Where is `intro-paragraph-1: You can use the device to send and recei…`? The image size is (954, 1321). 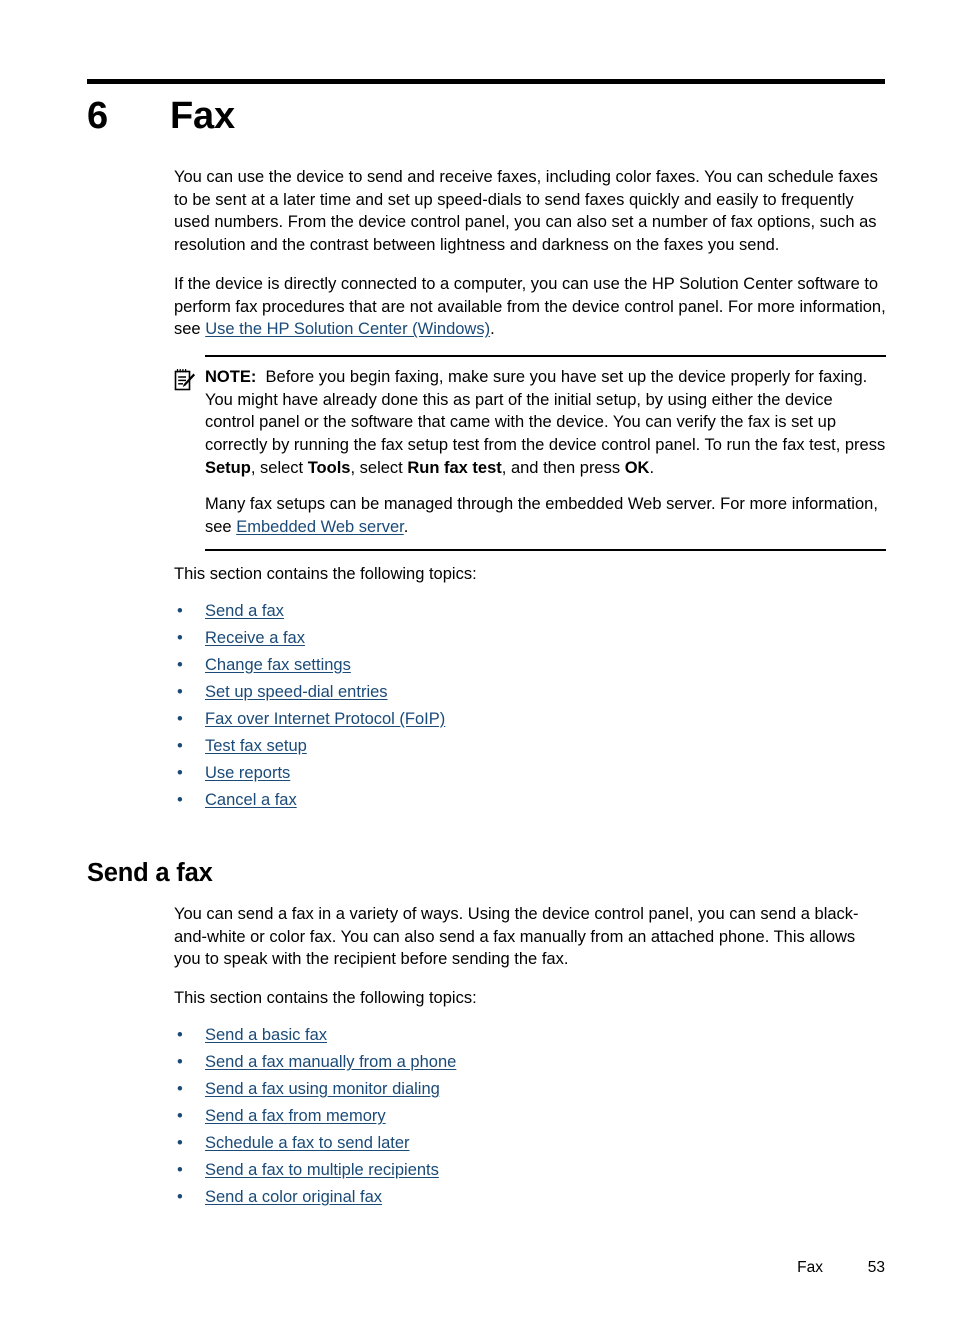
intro-paragraph-1: You can use the device to send and recei… is located at coordinates (526, 211).